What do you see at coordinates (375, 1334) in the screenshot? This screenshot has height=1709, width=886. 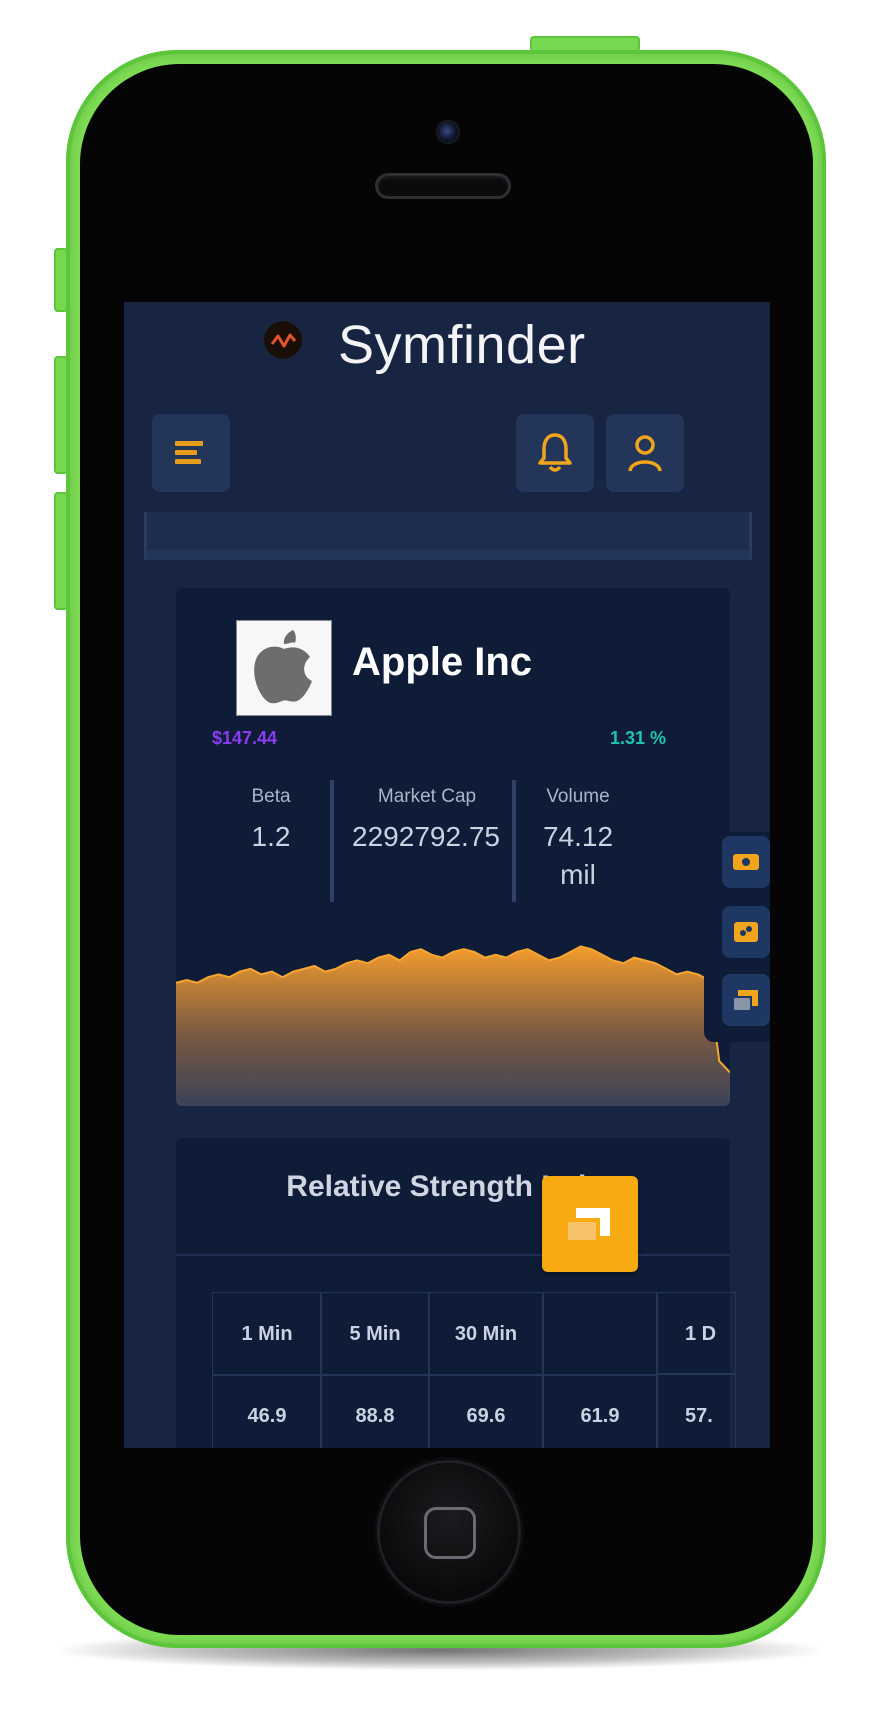 I see `rsi-header-5min: 5 Min` at bounding box center [375, 1334].